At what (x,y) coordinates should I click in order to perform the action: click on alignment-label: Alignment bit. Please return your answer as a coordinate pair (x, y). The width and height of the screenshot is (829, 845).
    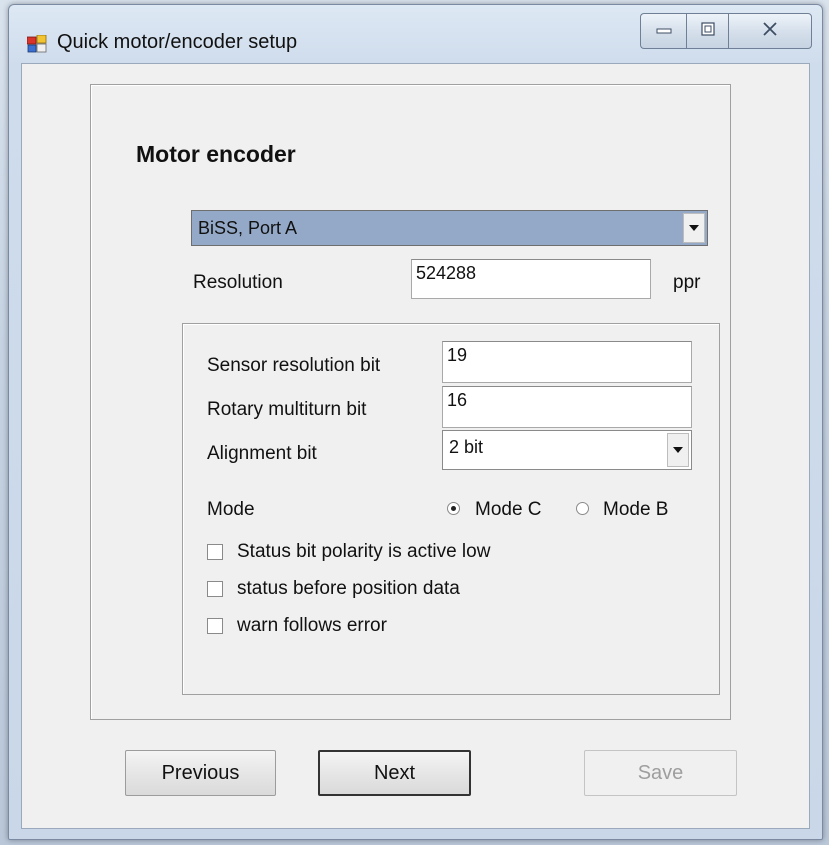
    Looking at the image, I should click on (262, 453).